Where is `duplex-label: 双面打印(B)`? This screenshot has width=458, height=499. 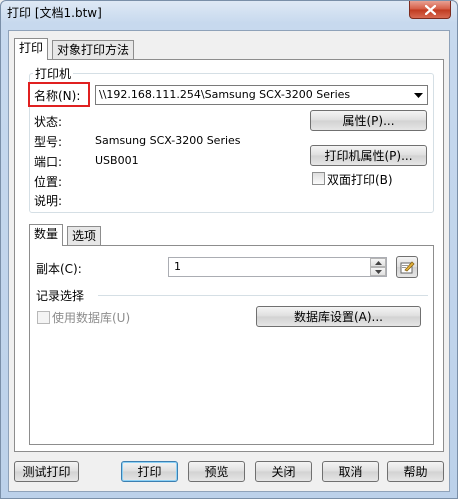 duplex-label: 双面打印(B) is located at coordinates (360, 179).